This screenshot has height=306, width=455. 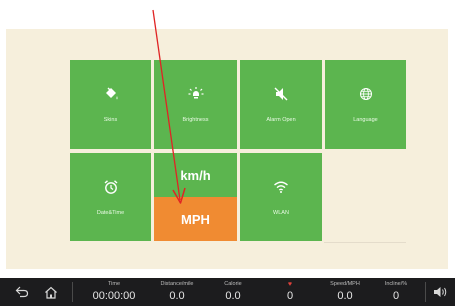 I want to click on metric-heart-rate: ♥ 0, so click(x=290, y=292).